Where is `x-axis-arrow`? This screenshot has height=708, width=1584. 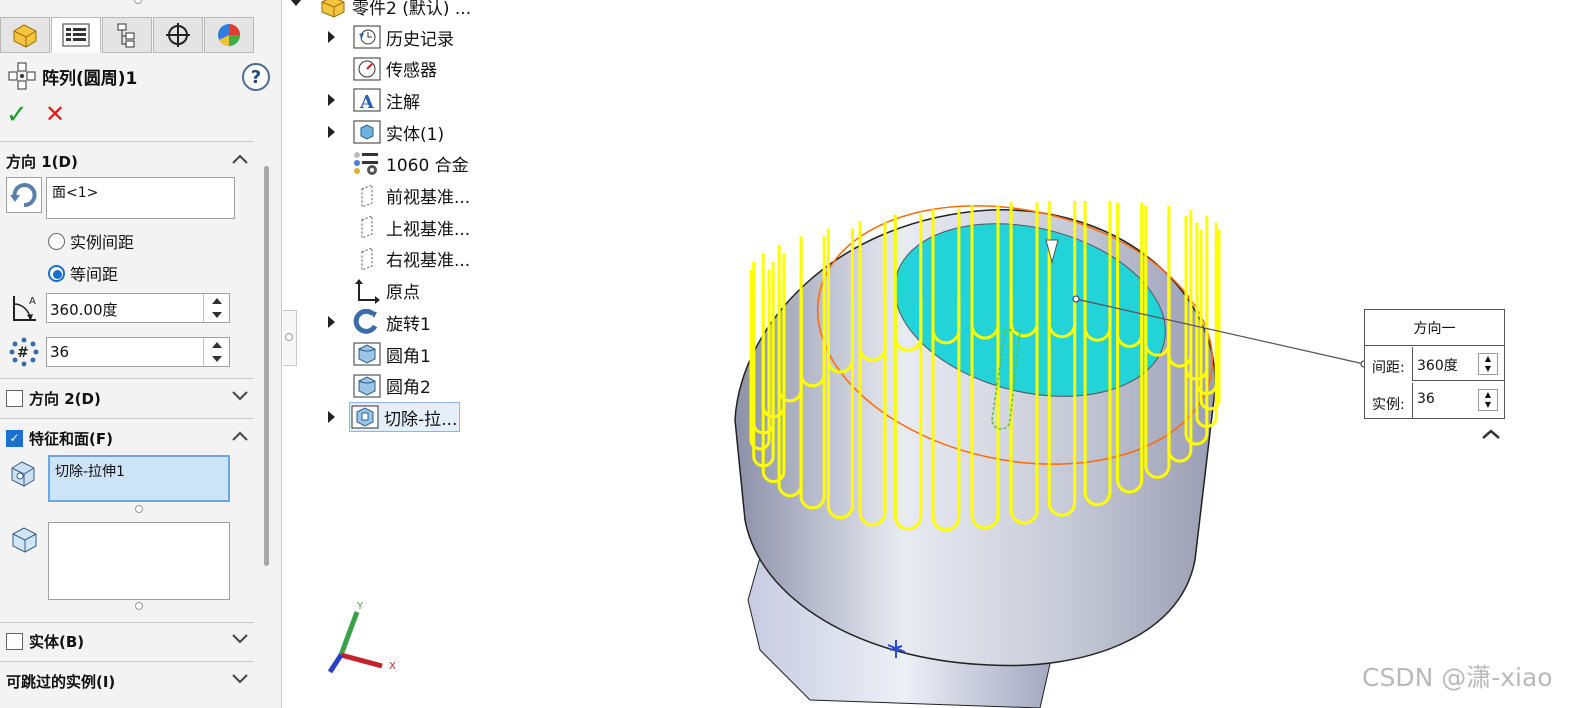
x-axis-arrow is located at coordinates (361, 660).